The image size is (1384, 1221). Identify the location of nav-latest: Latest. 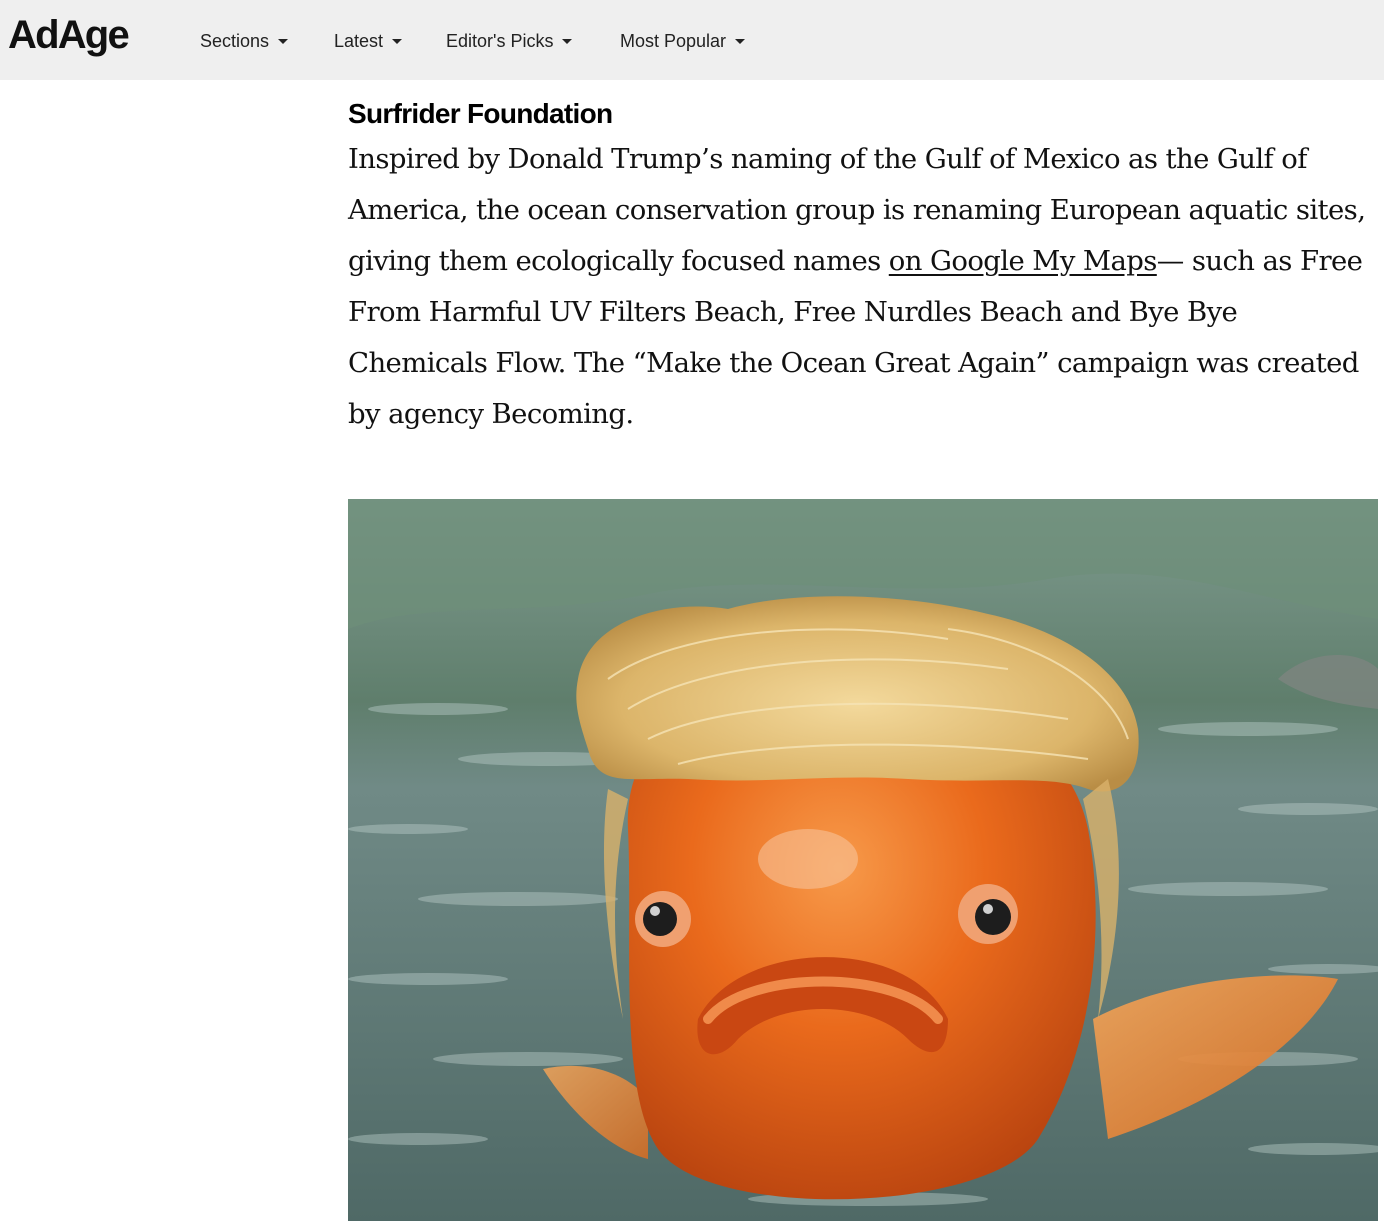
(368, 41).